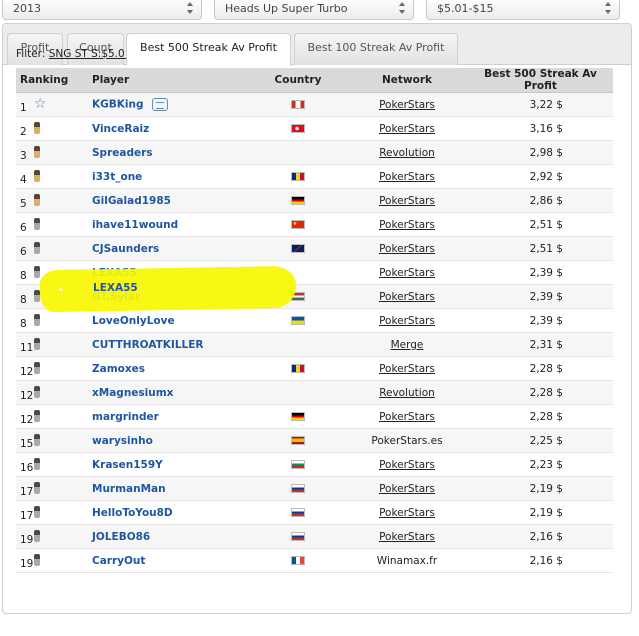 Image resolution: width=639 pixels, height=636 pixels. Describe the element at coordinates (168, 289) in the screenshot. I see `marker-highlight` at that location.